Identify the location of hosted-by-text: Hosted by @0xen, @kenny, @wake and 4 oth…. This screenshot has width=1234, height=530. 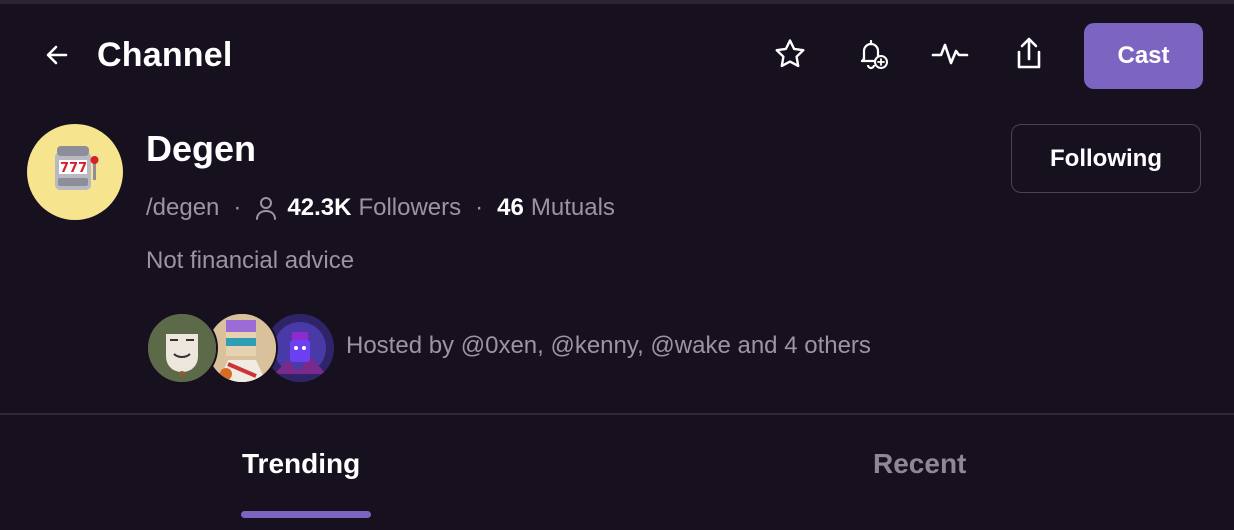
(608, 346).